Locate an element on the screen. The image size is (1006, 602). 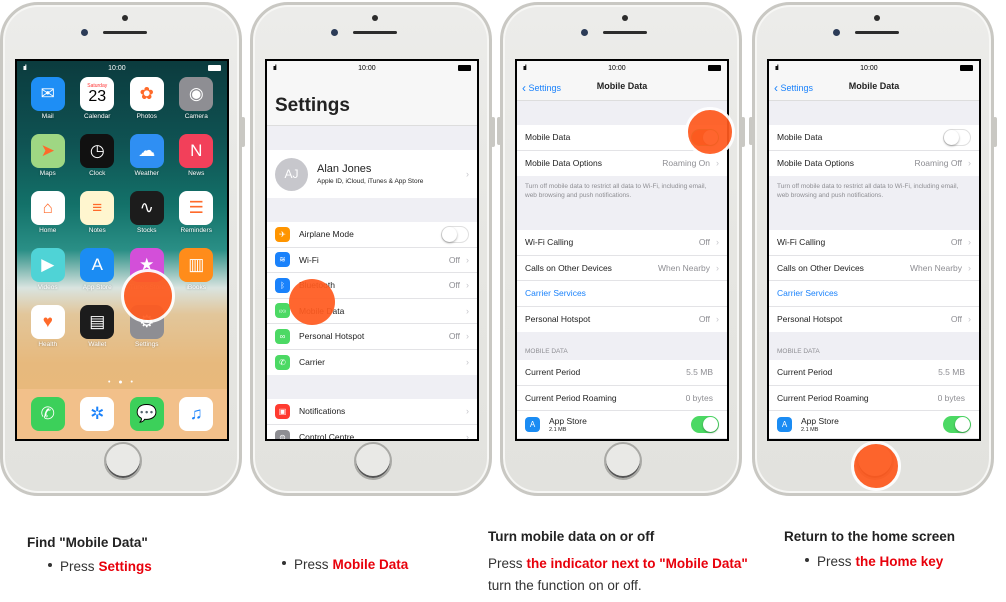
app-calendar: Saturday 23 Calendar is located at coordinates (98, 98).